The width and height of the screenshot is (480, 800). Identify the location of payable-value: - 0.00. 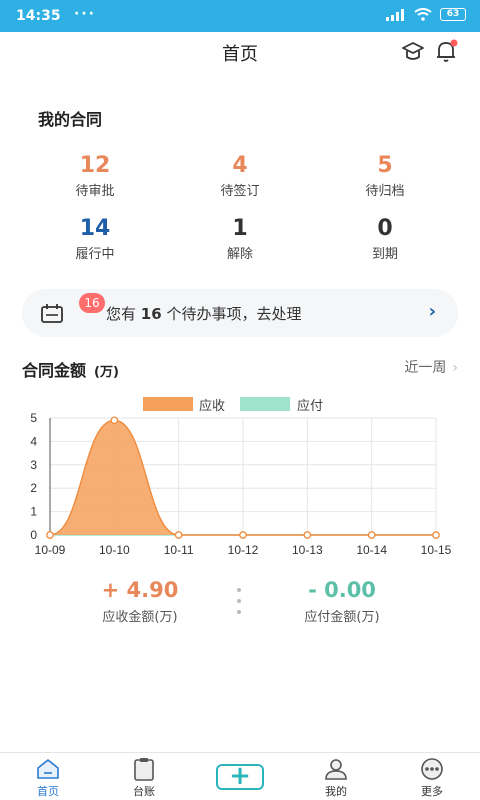
(342, 590).